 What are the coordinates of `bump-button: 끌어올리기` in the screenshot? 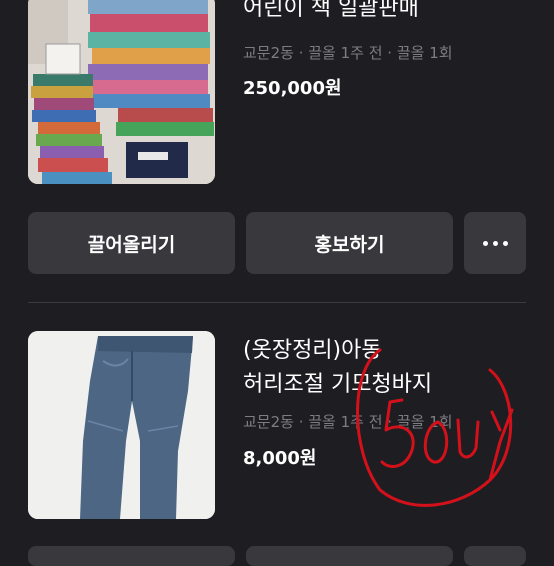 It's located at (131, 243).